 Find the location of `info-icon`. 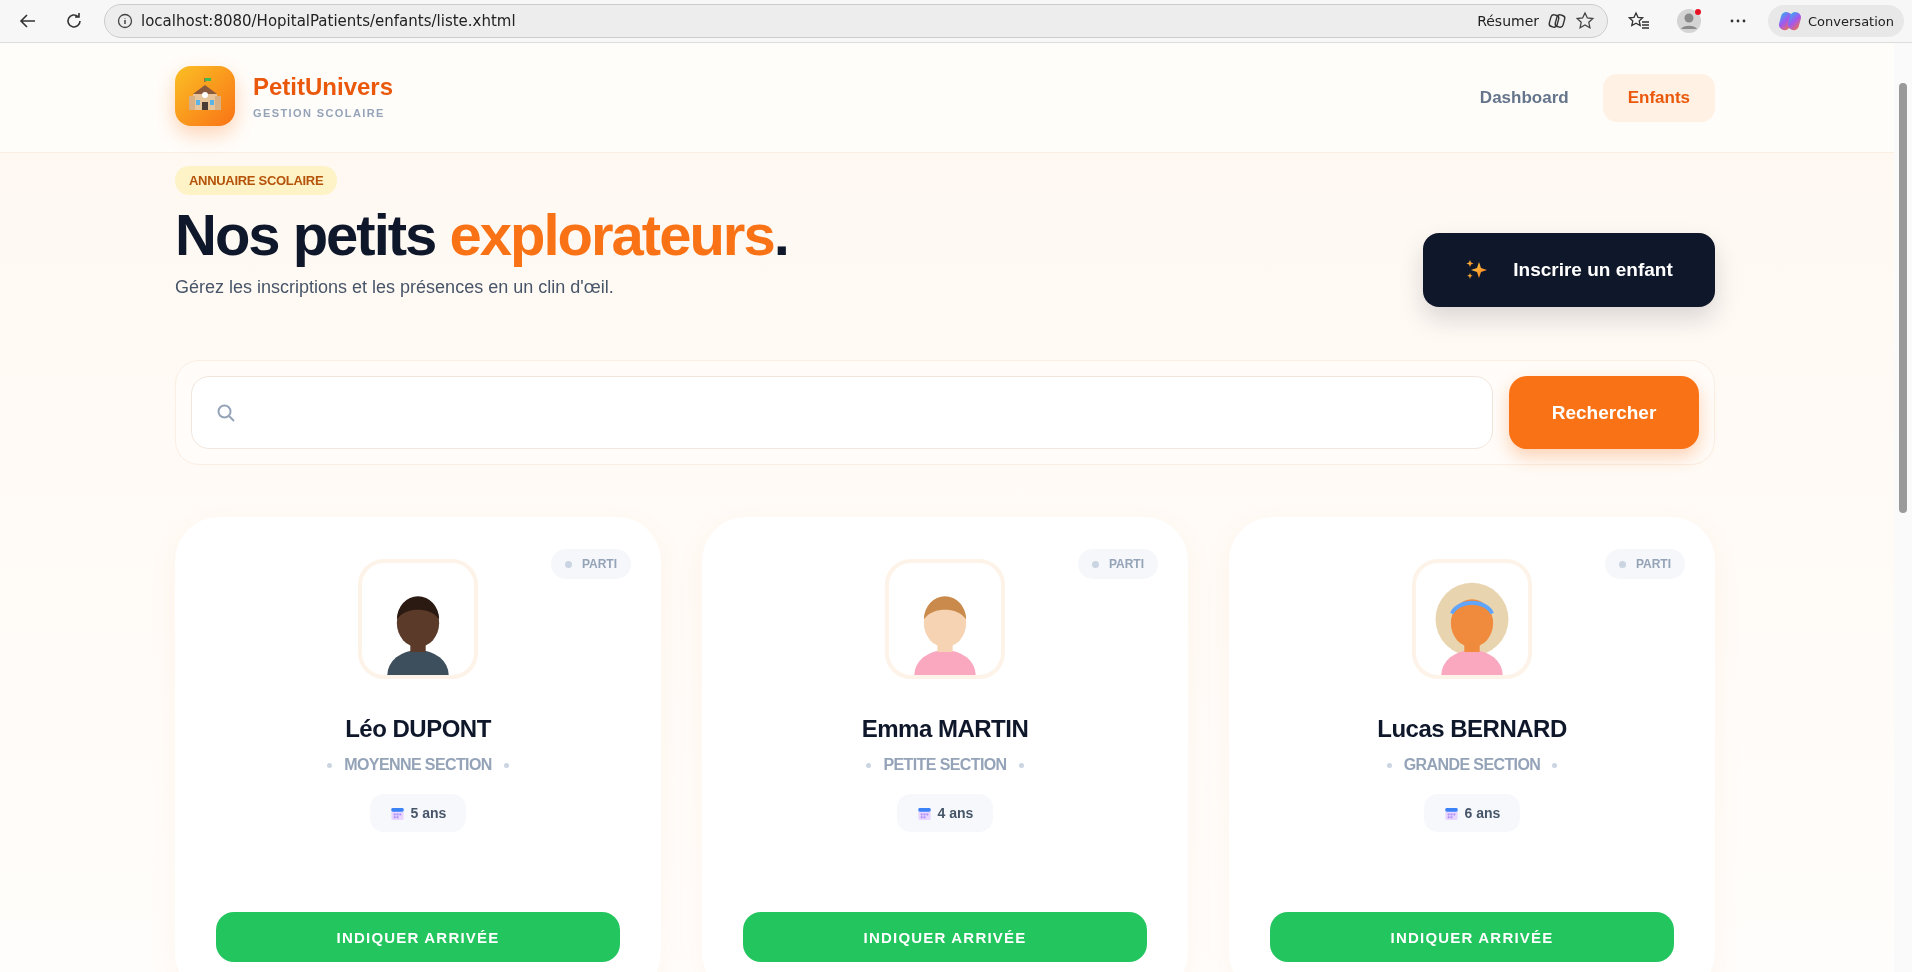

info-icon is located at coordinates (125, 21).